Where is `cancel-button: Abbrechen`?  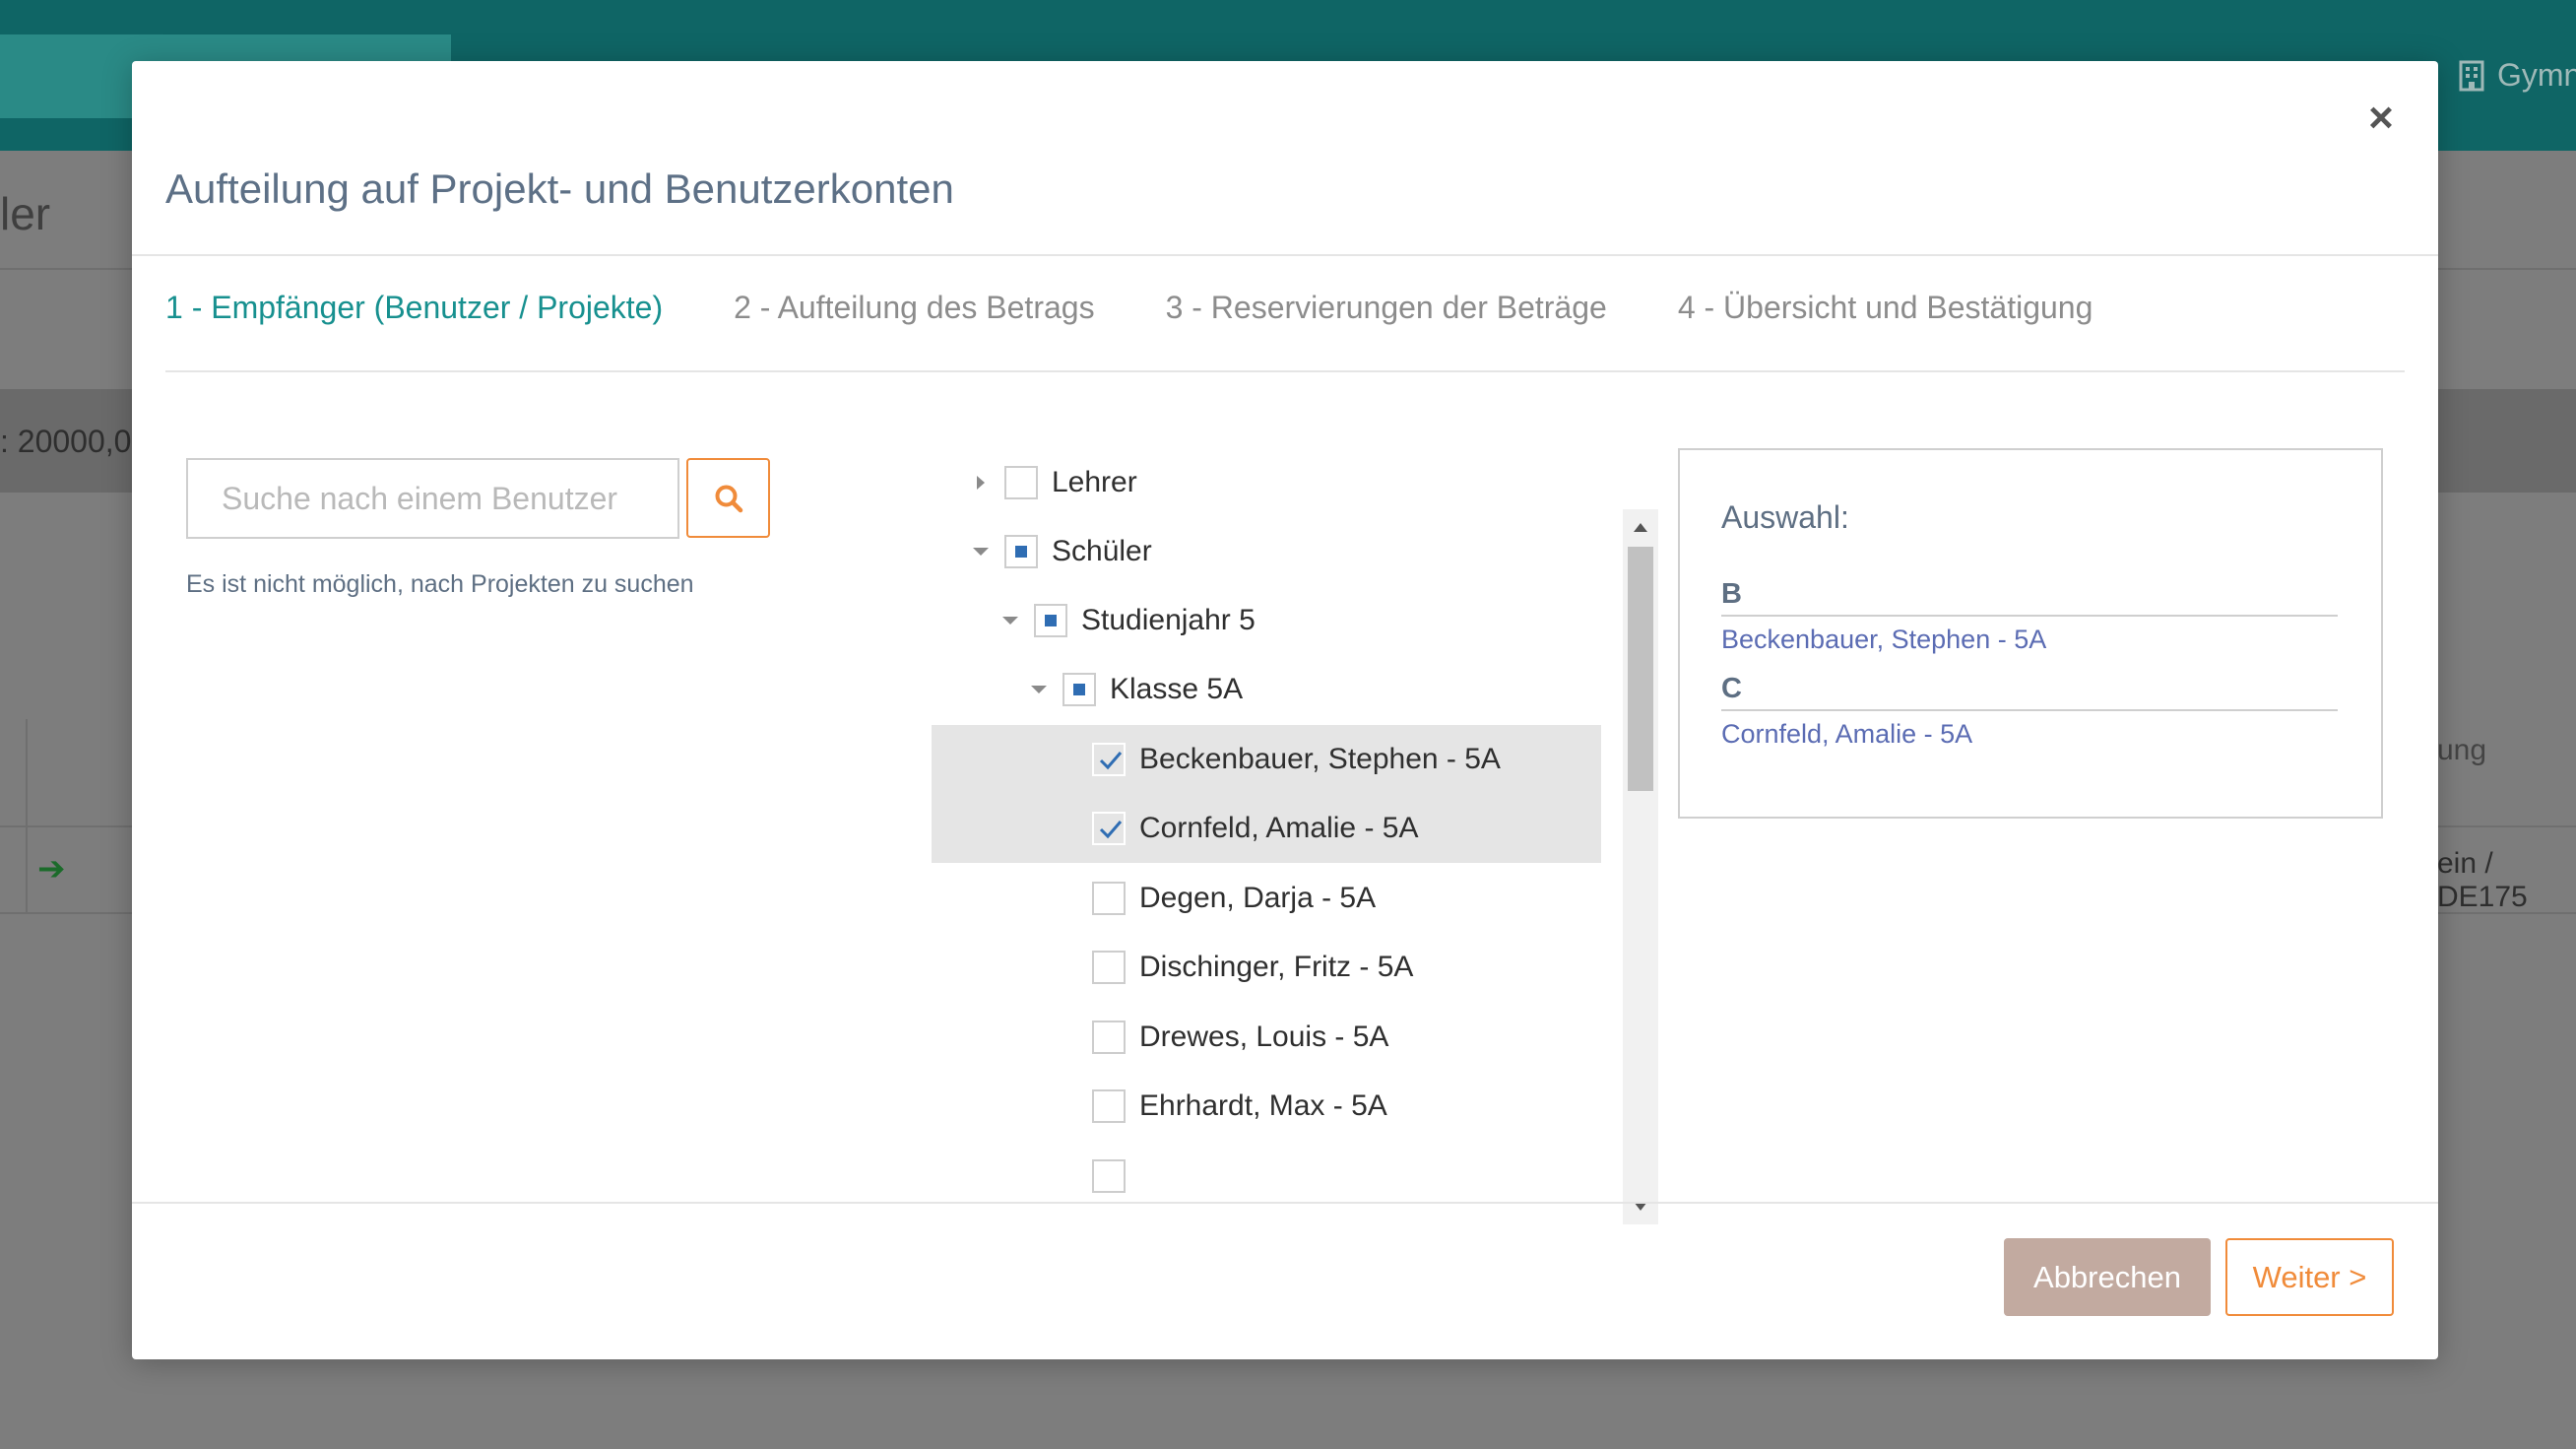 cancel-button: Abbrechen is located at coordinates (2107, 1277).